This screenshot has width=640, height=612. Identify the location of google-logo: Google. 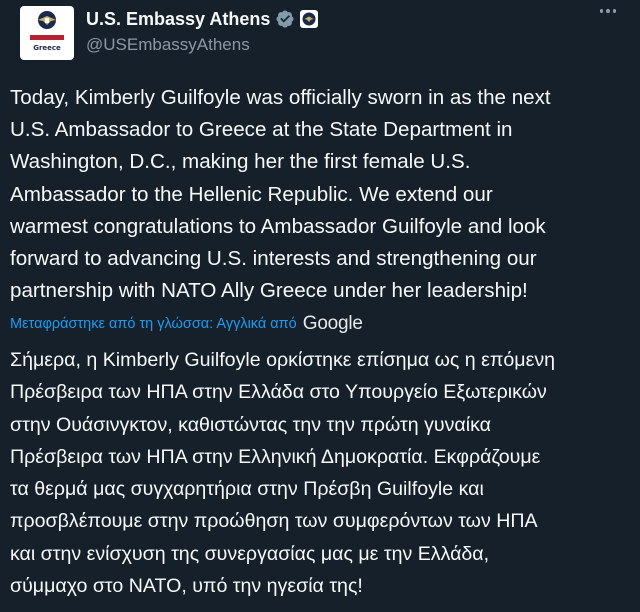
(332, 323).